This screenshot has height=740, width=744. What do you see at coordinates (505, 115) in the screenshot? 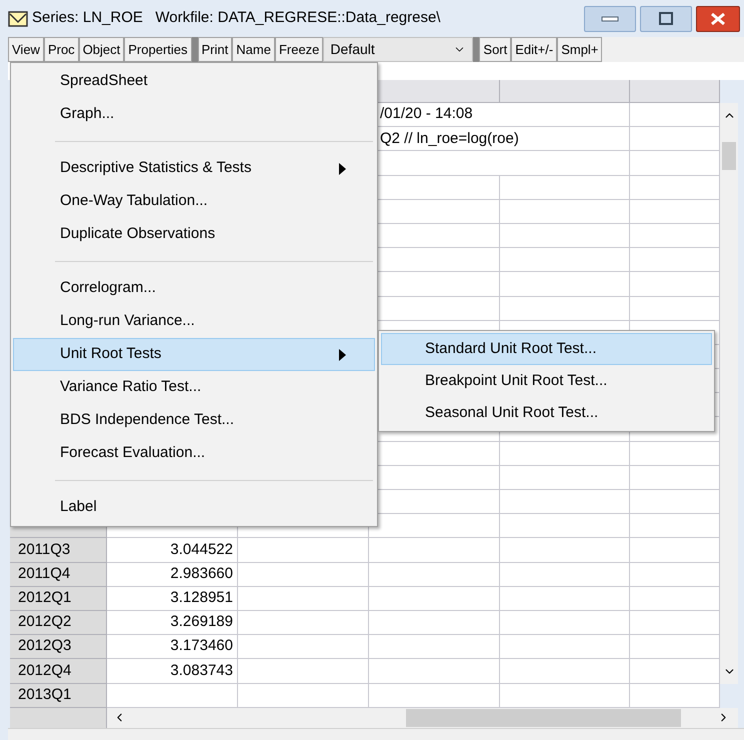
I see `comment-cell: /01/20 - 14:08` at bounding box center [505, 115].